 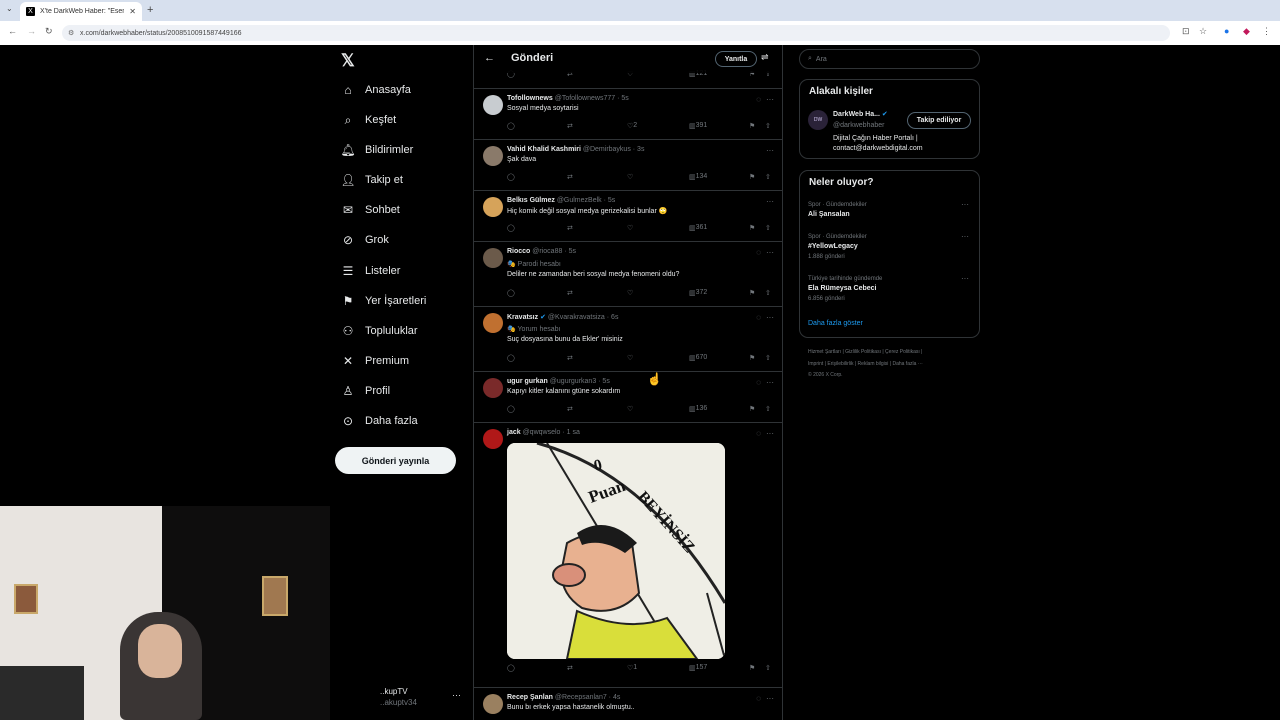 I want to click on views-icon: ▥ 136, so click(x=698, y=409).